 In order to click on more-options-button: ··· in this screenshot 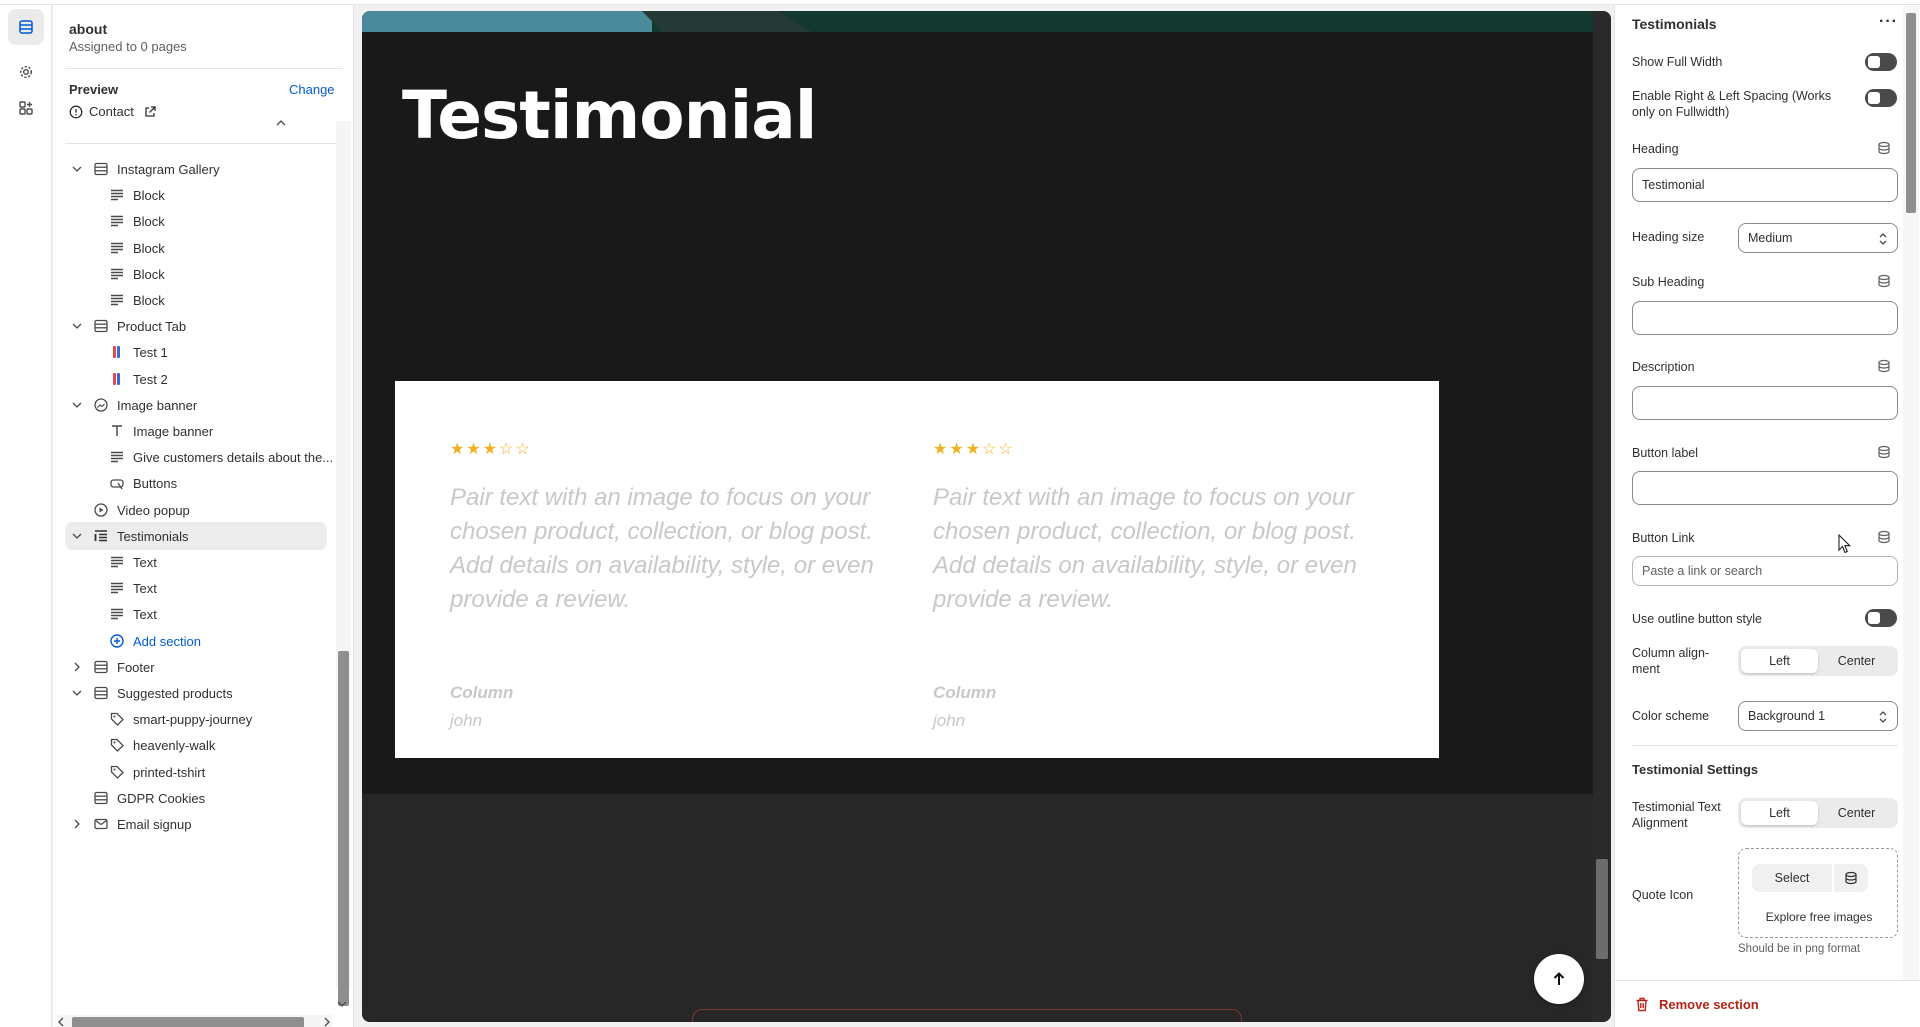, I will do `click(1888, 22)`.